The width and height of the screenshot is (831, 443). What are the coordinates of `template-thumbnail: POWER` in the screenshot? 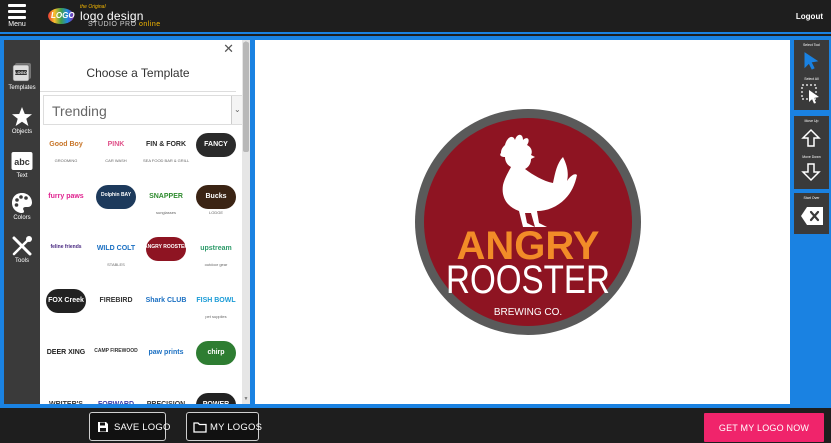 It's located at (216, 396).